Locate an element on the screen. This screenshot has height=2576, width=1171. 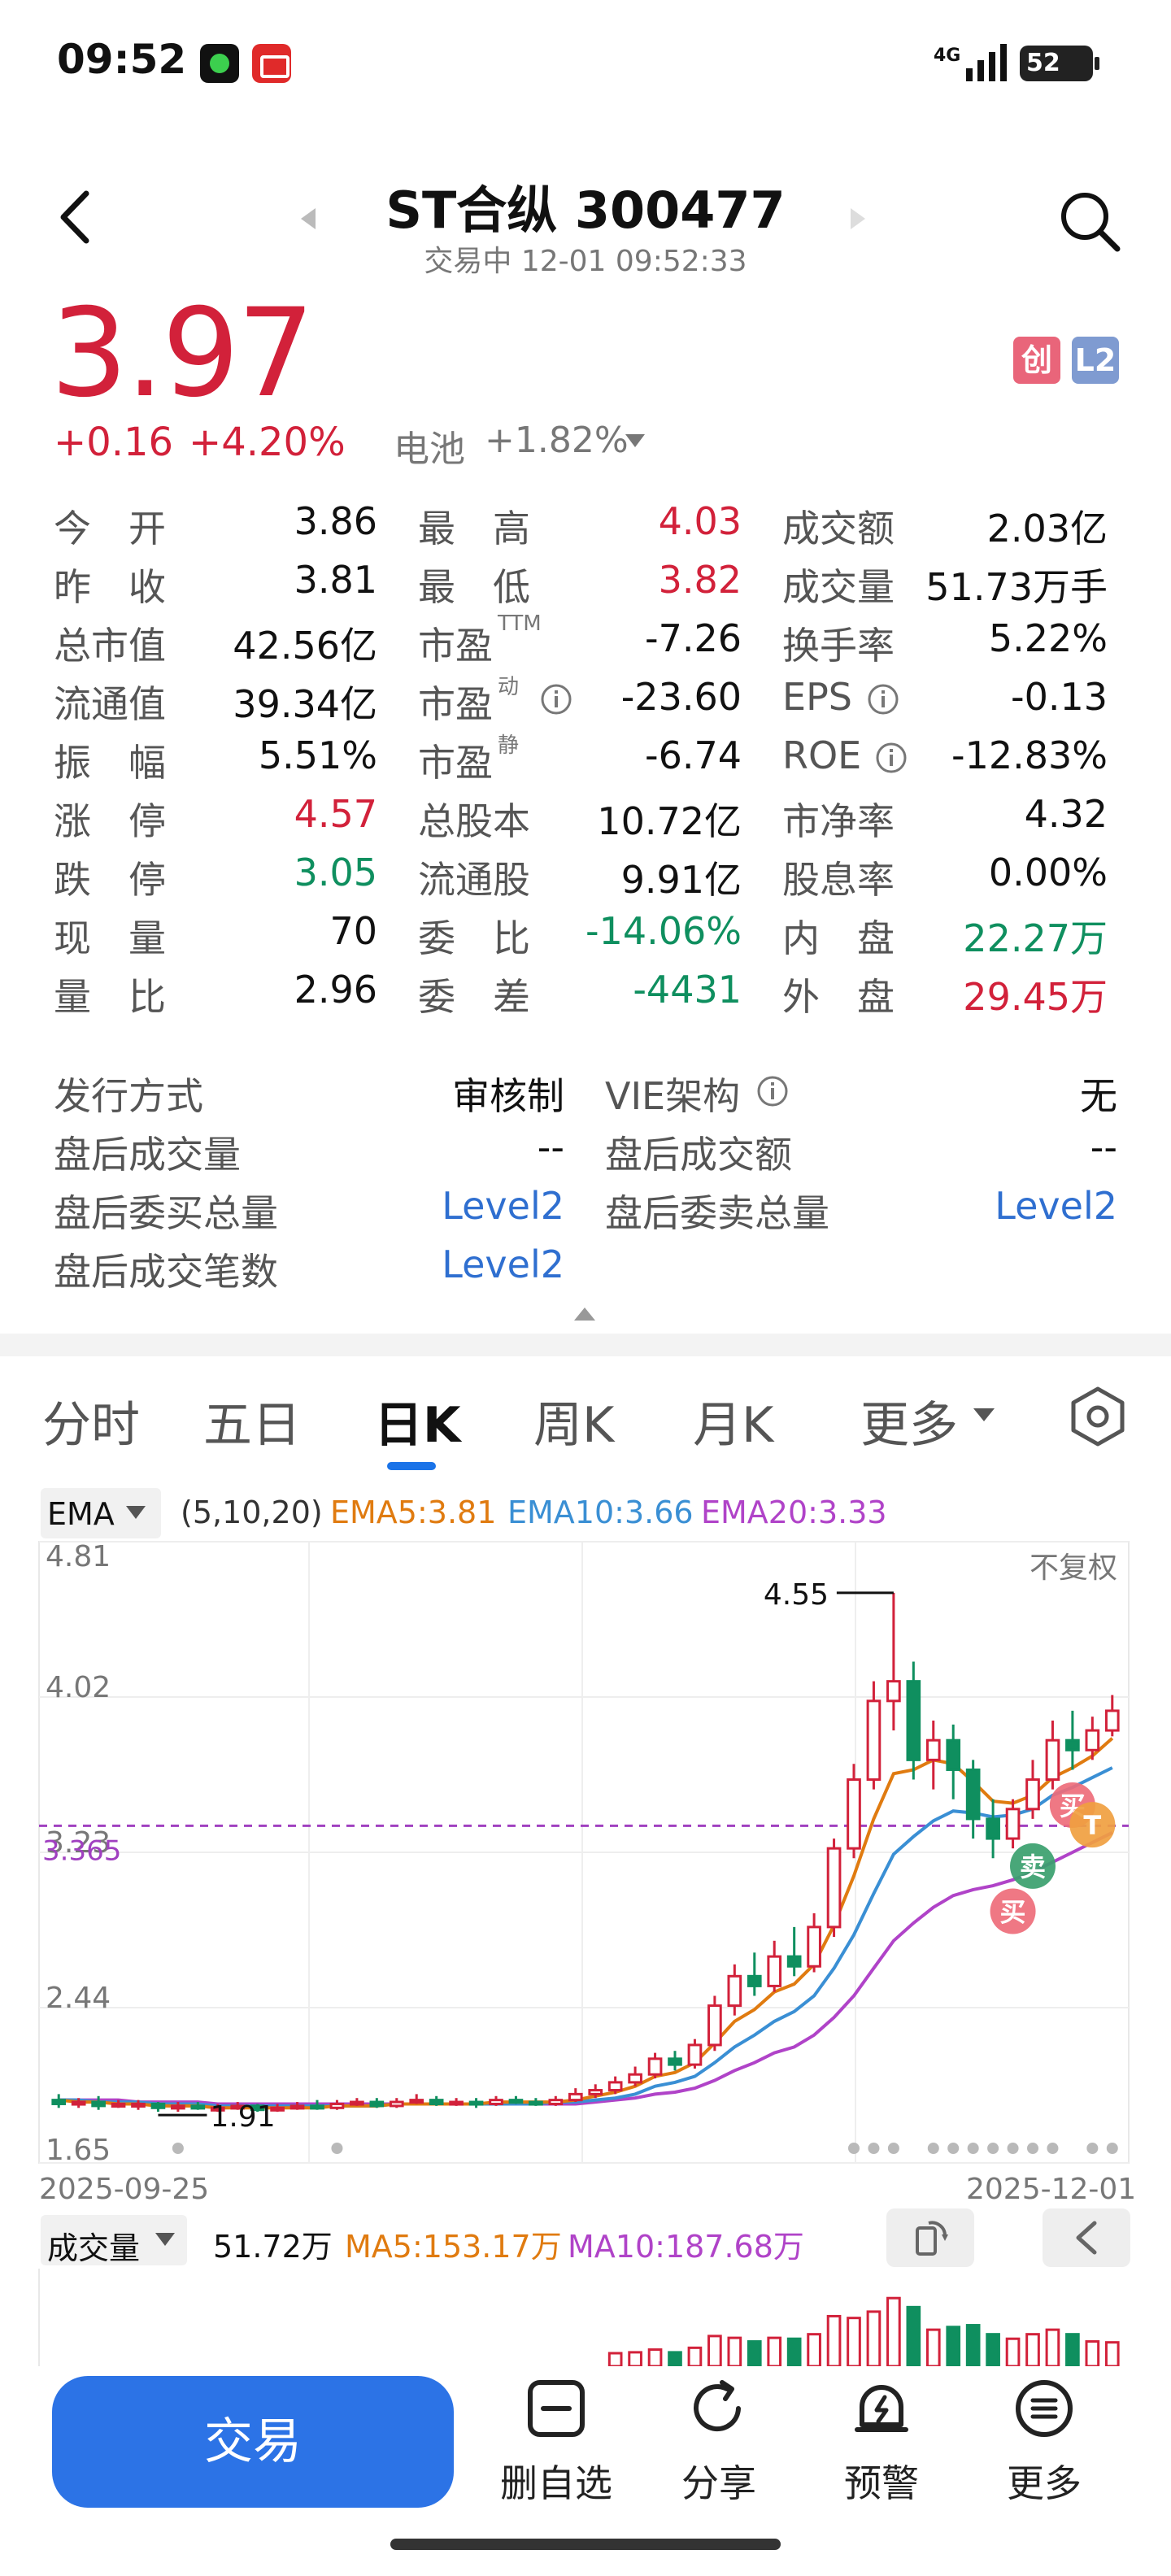
home-indicator is located at coordinates (585, 2544).